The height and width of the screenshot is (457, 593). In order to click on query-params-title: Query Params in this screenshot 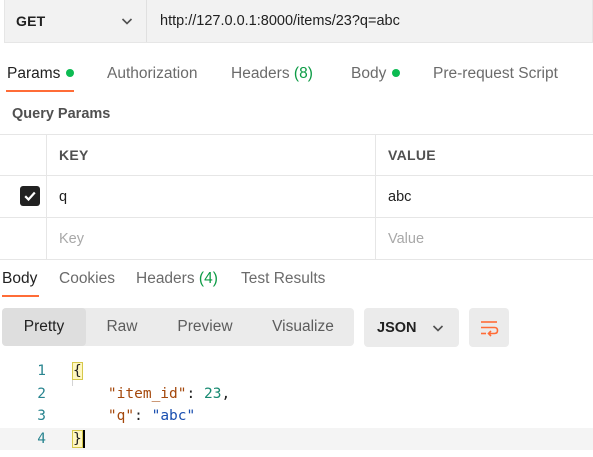, I will do `click(61, 114)`.